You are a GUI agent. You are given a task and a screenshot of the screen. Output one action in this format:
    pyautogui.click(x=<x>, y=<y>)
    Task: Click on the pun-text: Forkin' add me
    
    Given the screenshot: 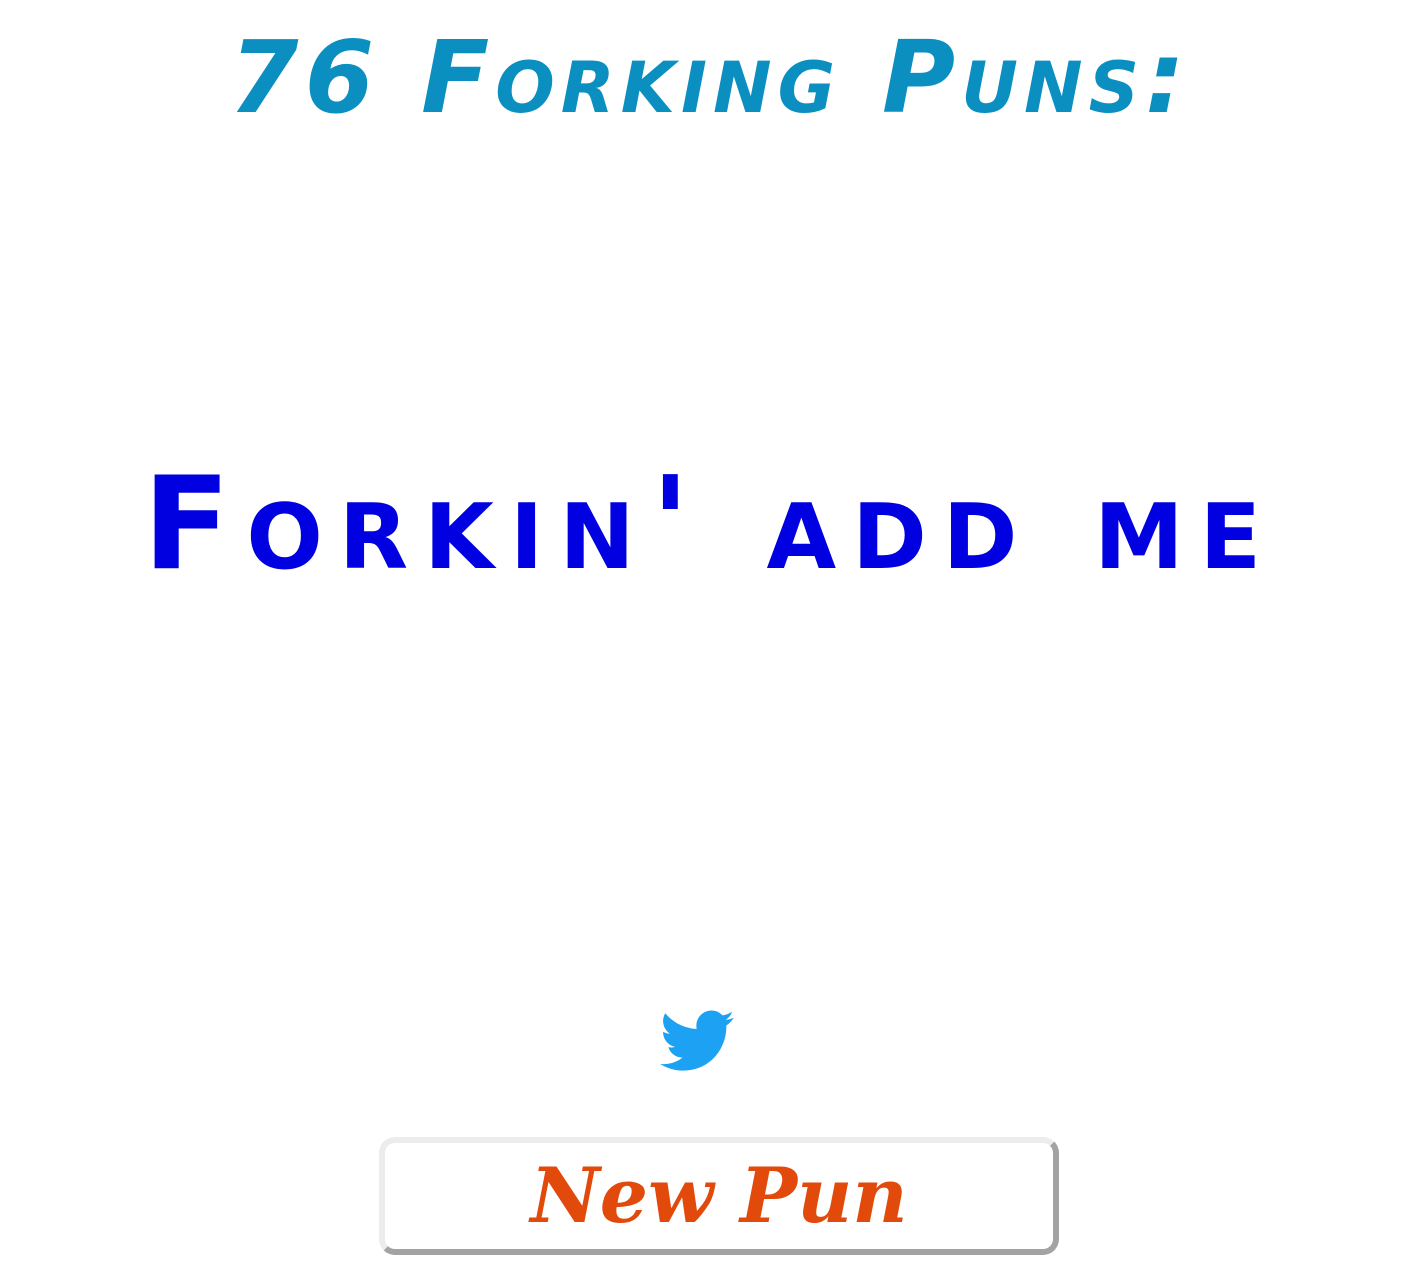 What is the action you would take?
    pyautogui.click(x=710, y=524)
    